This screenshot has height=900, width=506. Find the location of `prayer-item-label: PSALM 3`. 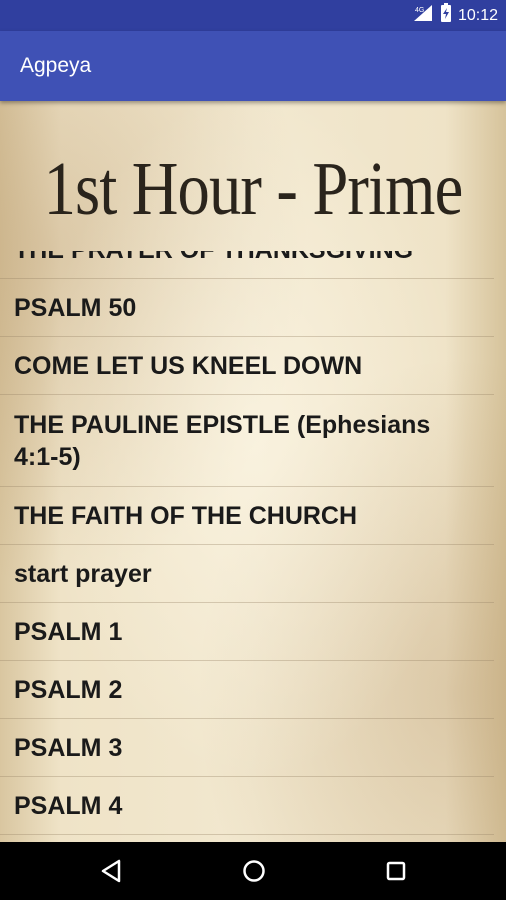

prayer-item-label: PSALM 3 is located at coordinates (68, 747).